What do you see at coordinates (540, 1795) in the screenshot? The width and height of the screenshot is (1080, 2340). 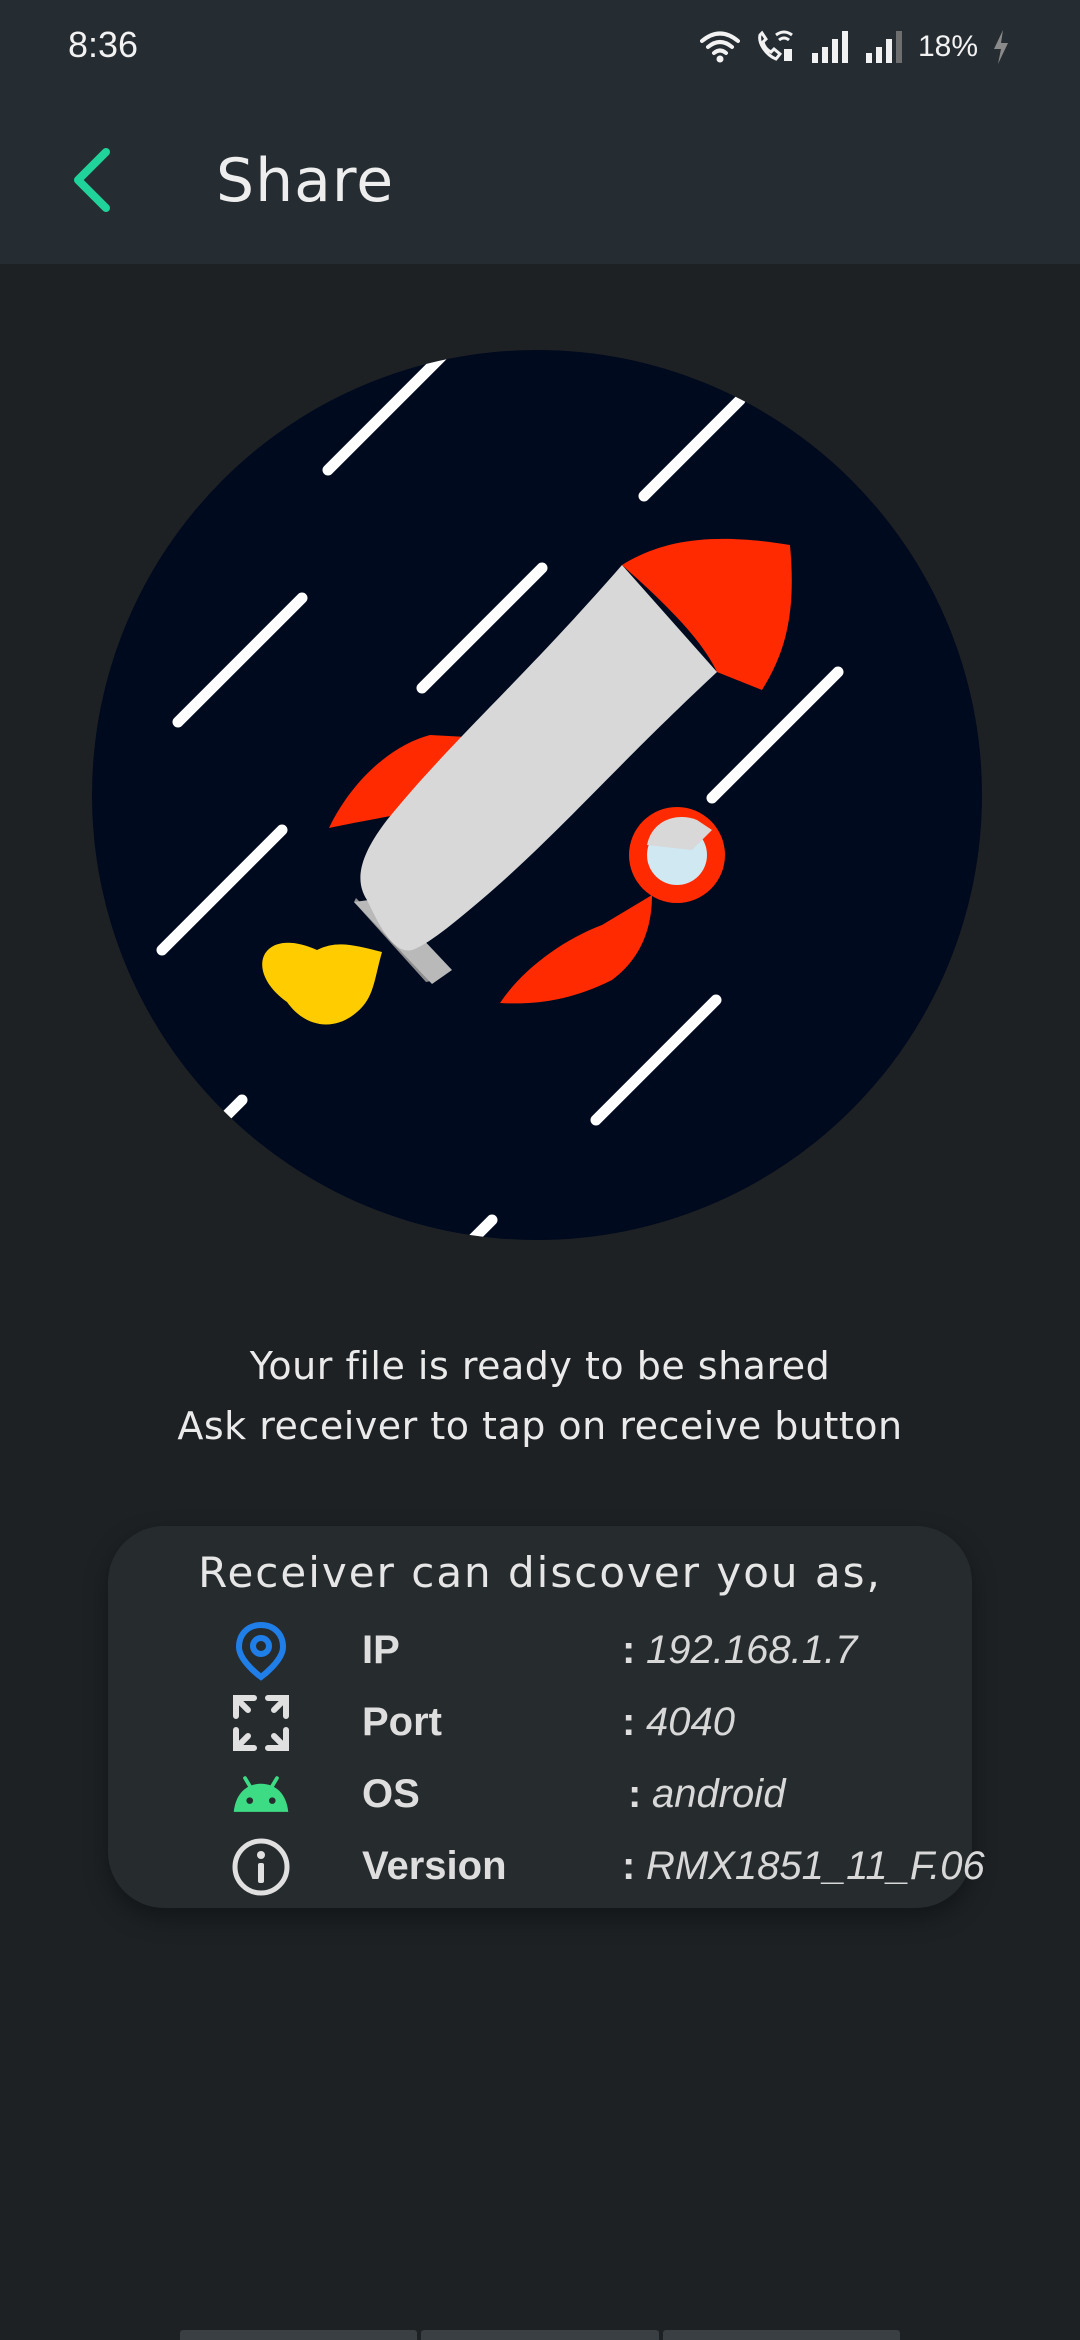 I see `info-row-os: OS : android` at bounding box center [540, 1795].